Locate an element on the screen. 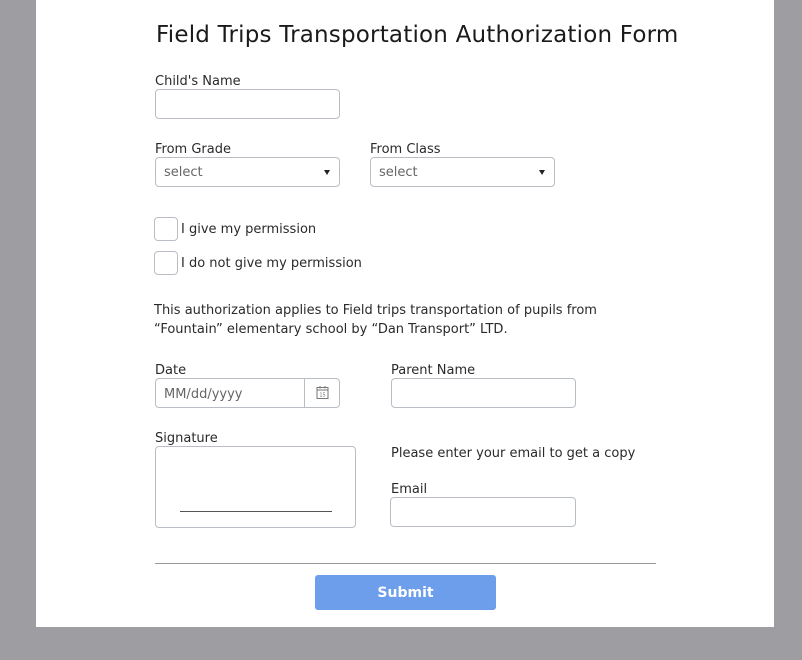 The image size is (802, 660). date-input: MM/dd/yyyy 15 is located at coordinates (247, 393).